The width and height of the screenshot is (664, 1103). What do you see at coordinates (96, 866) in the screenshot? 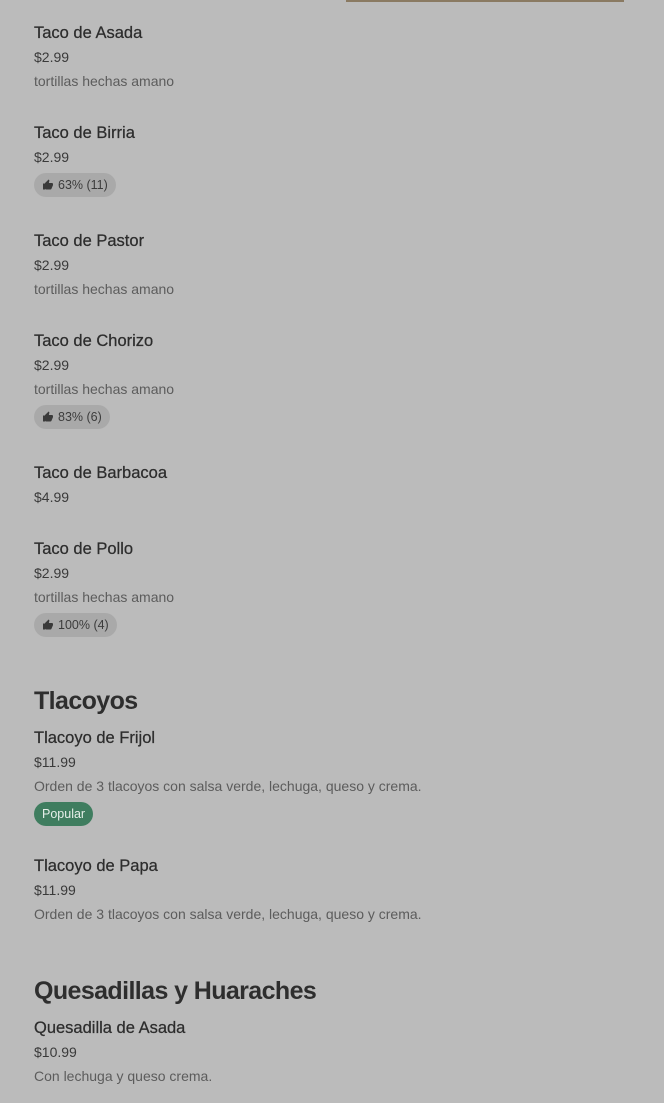
I see `item-name: Tlacoyo de Papa` at bounding box center [96, 866].